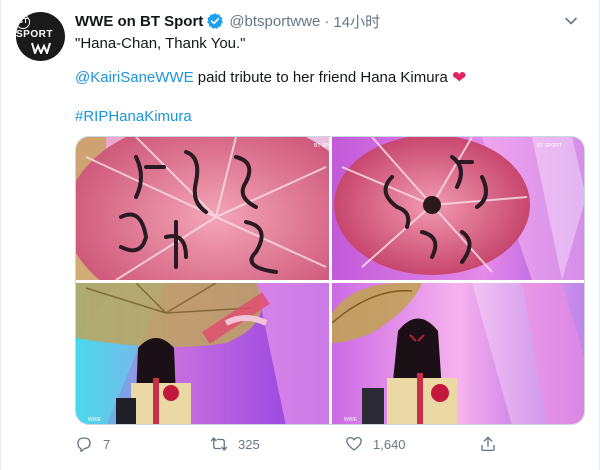  What do you see at coordinates (329, 117) in the screenshot?
I see `tweet-text-line-3: #RIPHanaKimura` at bounding box center [329, 117].